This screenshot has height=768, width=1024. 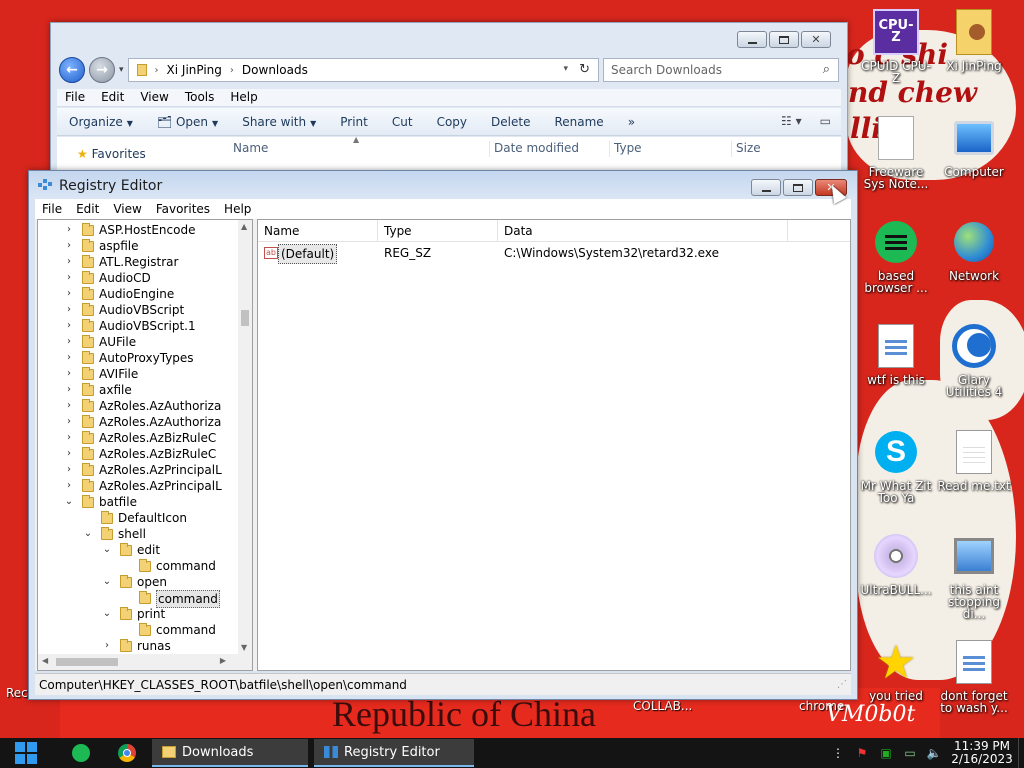 I want to click on show-desktop-button, so click(x=1021, y=753).